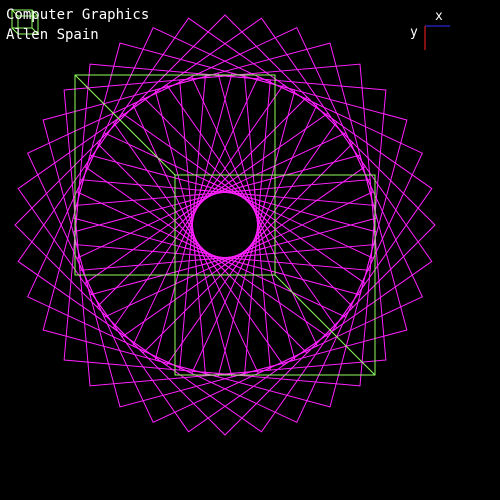 The width and height of the screenshot is (500, 500). Describe the element at coordinates (439, 16) in the screenshot. I see `axis-x-label: x` at that location.